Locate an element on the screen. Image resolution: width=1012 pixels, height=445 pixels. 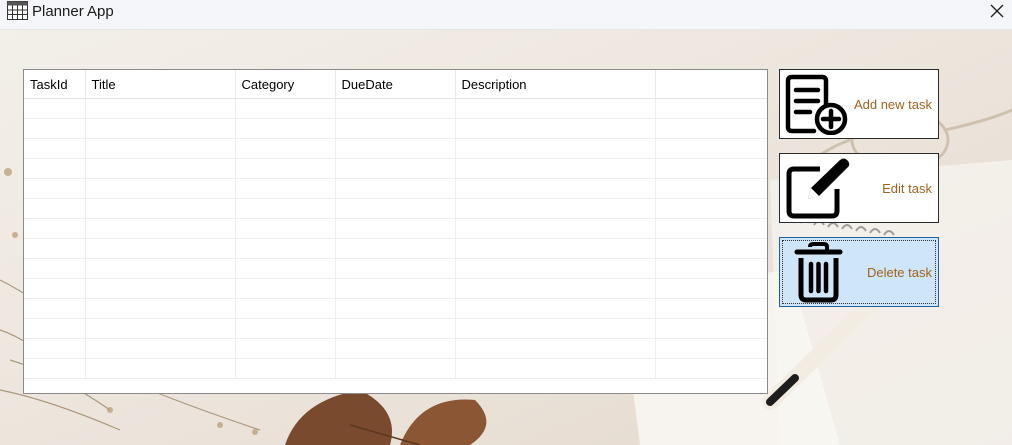
delete-task-button: Delete task is located at coordinates (859, 272).